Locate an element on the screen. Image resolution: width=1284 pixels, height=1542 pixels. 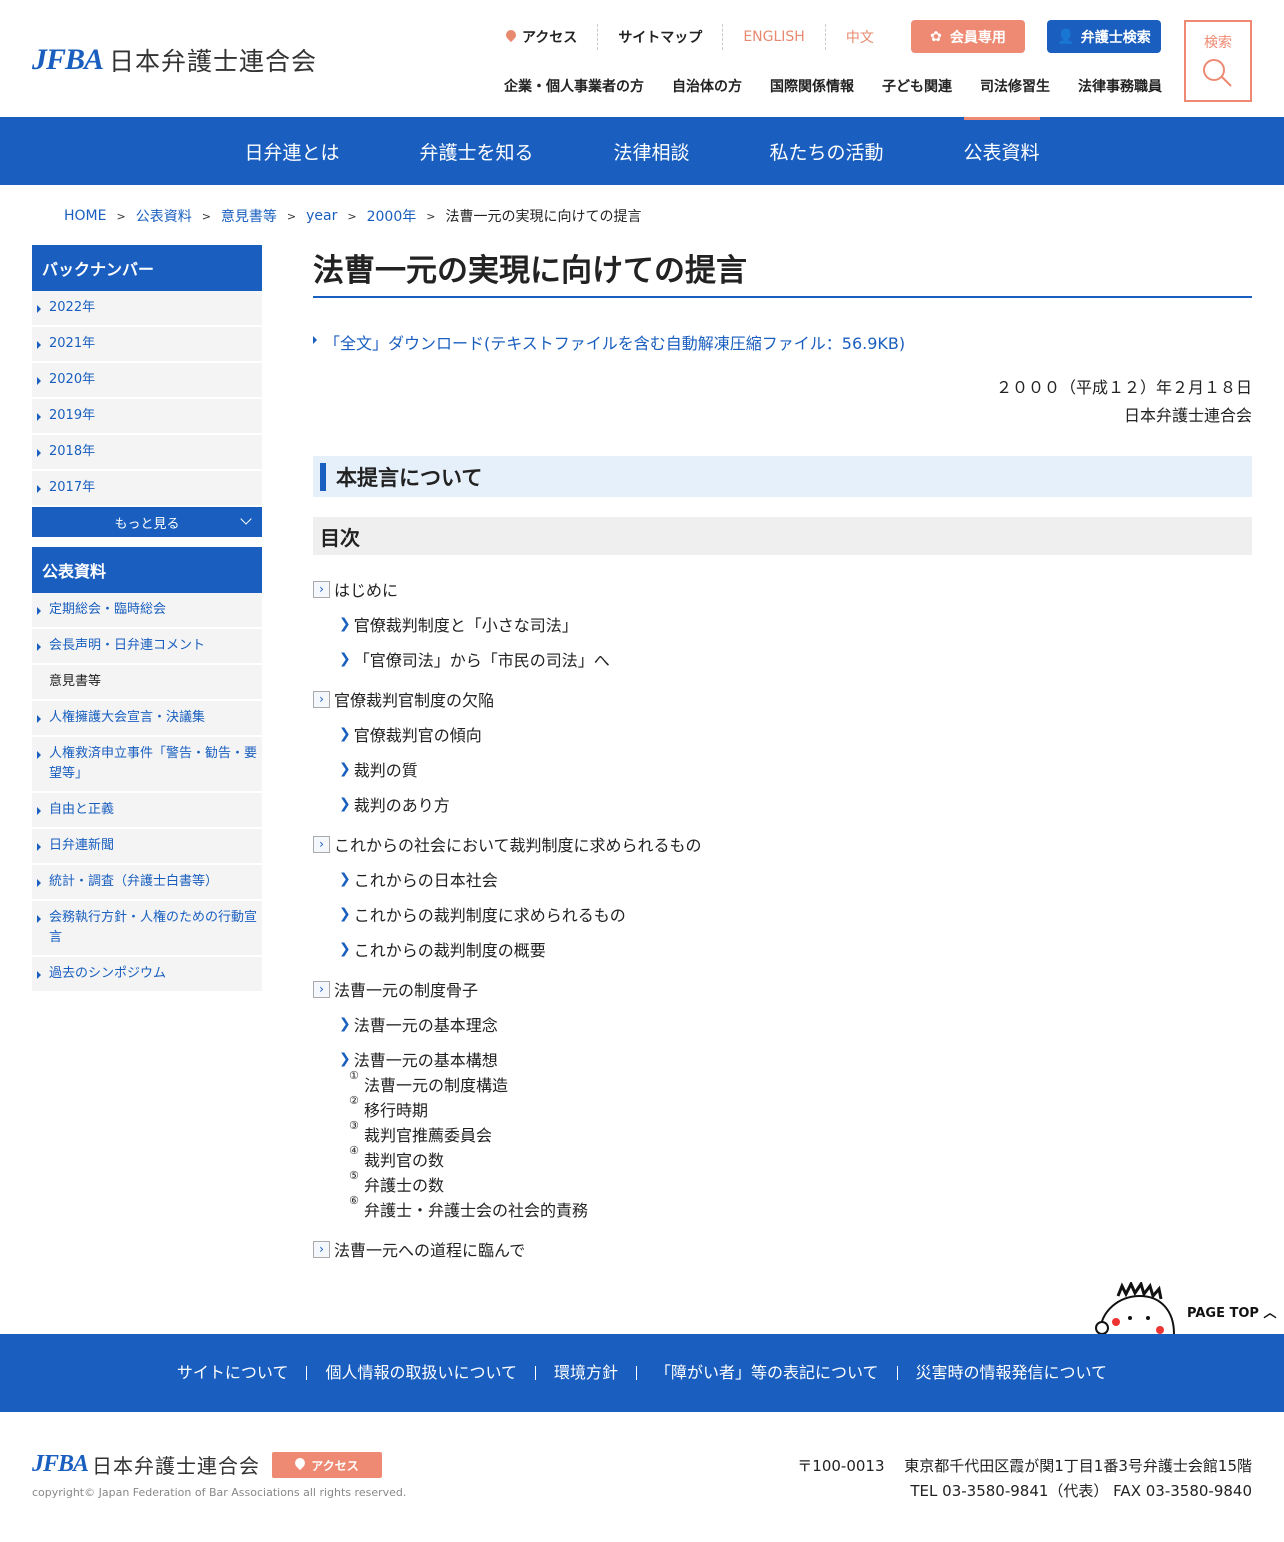
subnav-children: 子ども関連 is located at coordinates (917, 86).